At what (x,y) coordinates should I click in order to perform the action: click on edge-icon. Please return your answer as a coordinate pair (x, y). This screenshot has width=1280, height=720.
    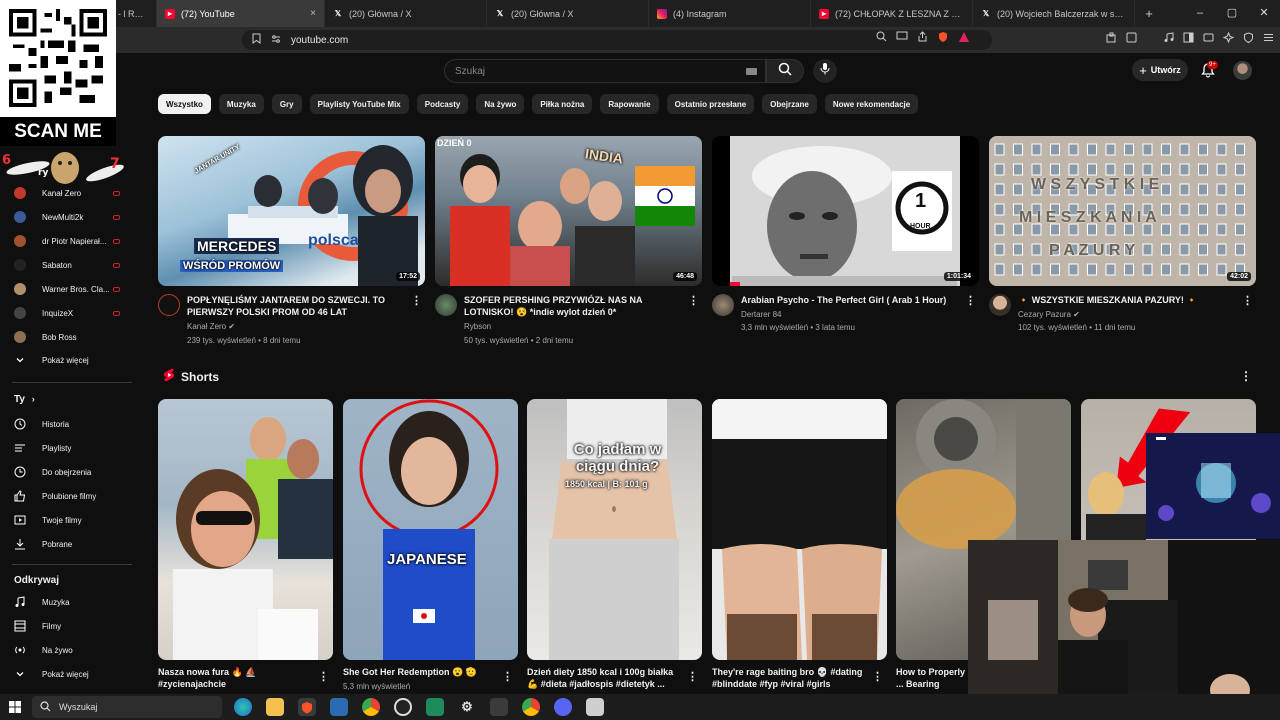
    Looking at the image, I should click on (243, 707).